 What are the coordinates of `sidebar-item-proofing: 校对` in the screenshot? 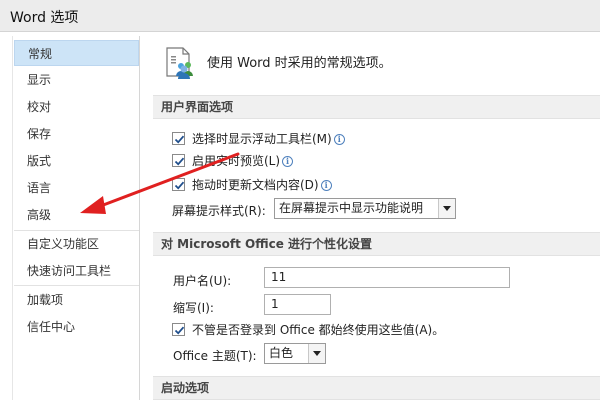 It's located at (76, 107).